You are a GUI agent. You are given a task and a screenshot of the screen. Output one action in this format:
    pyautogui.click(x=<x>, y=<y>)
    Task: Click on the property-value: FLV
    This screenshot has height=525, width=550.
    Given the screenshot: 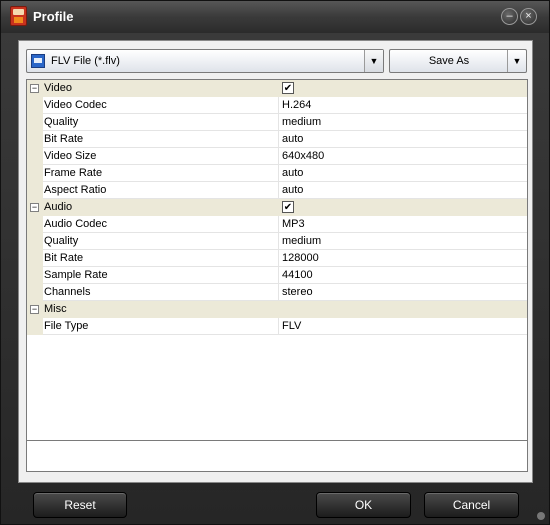 What is the action you would take?
    pyautogui.click(x=403, y=326)
    